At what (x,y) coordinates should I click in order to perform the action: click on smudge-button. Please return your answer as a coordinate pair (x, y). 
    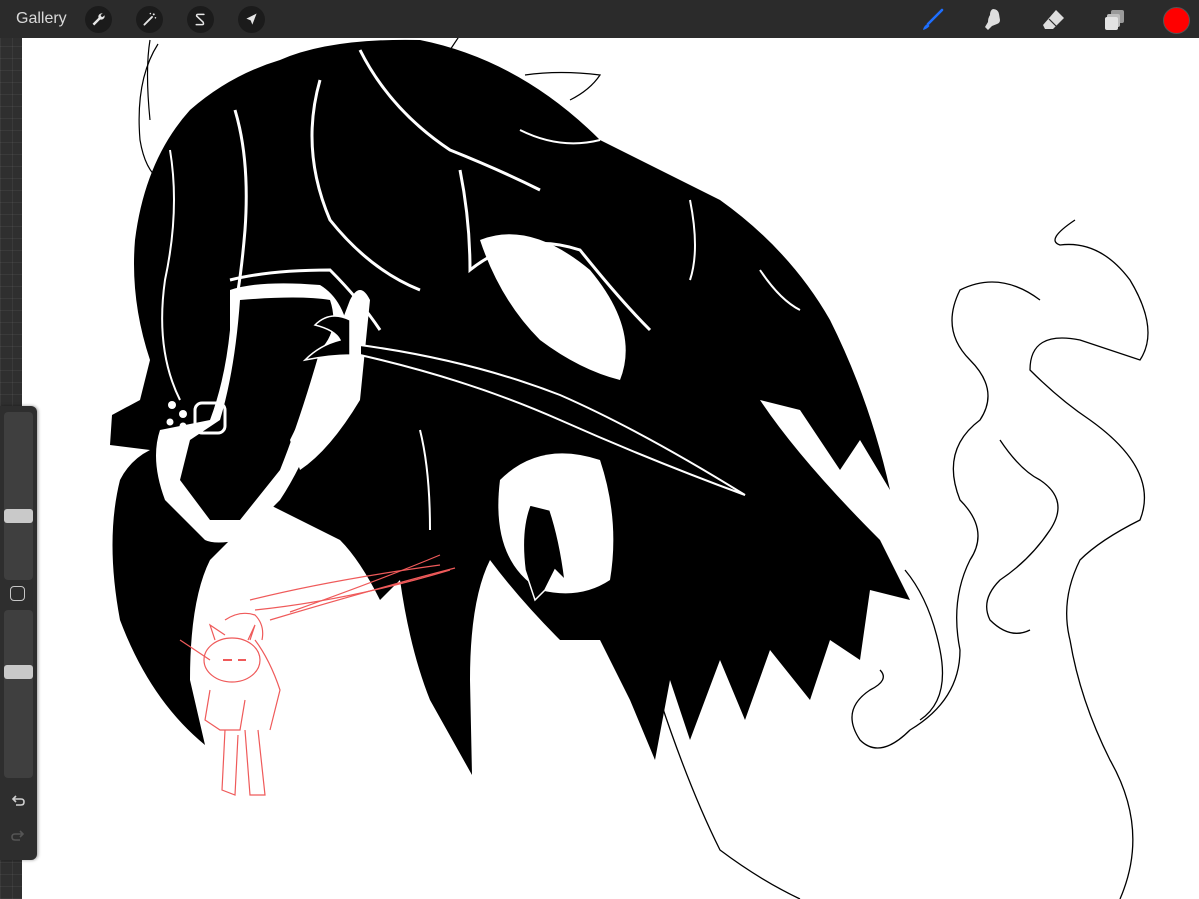
    Looking at the image, I should click on (993, 20).